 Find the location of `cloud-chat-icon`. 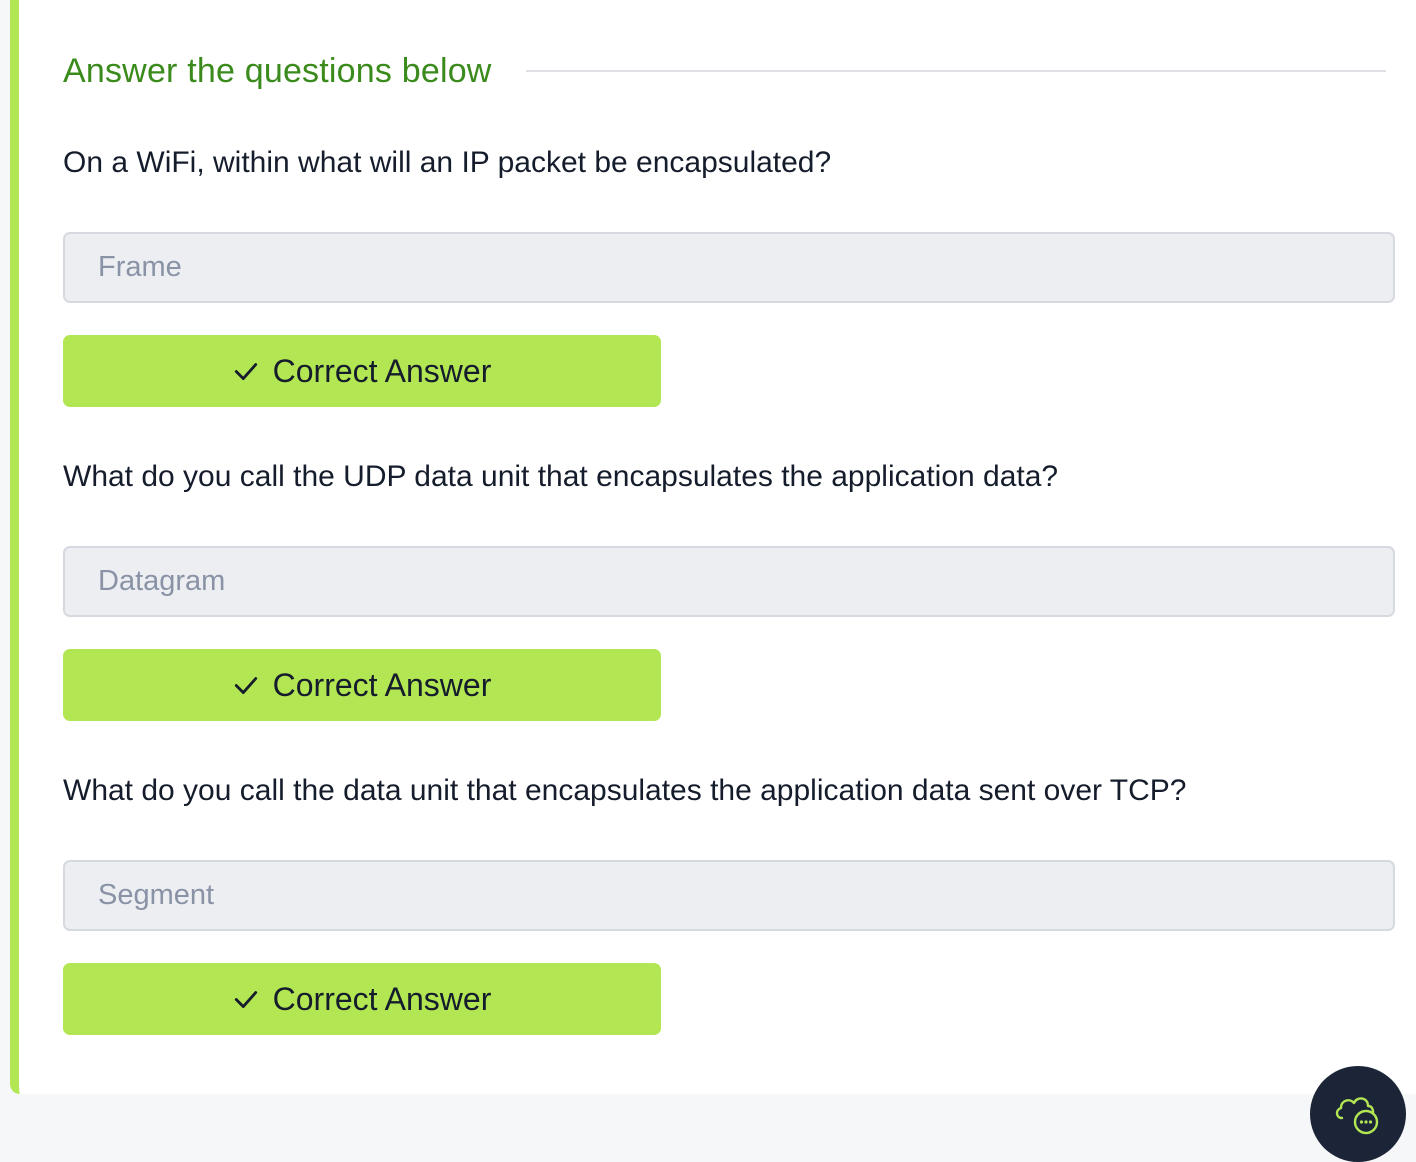

cloud-chat-icon is located at coordinates (1357, 1116).